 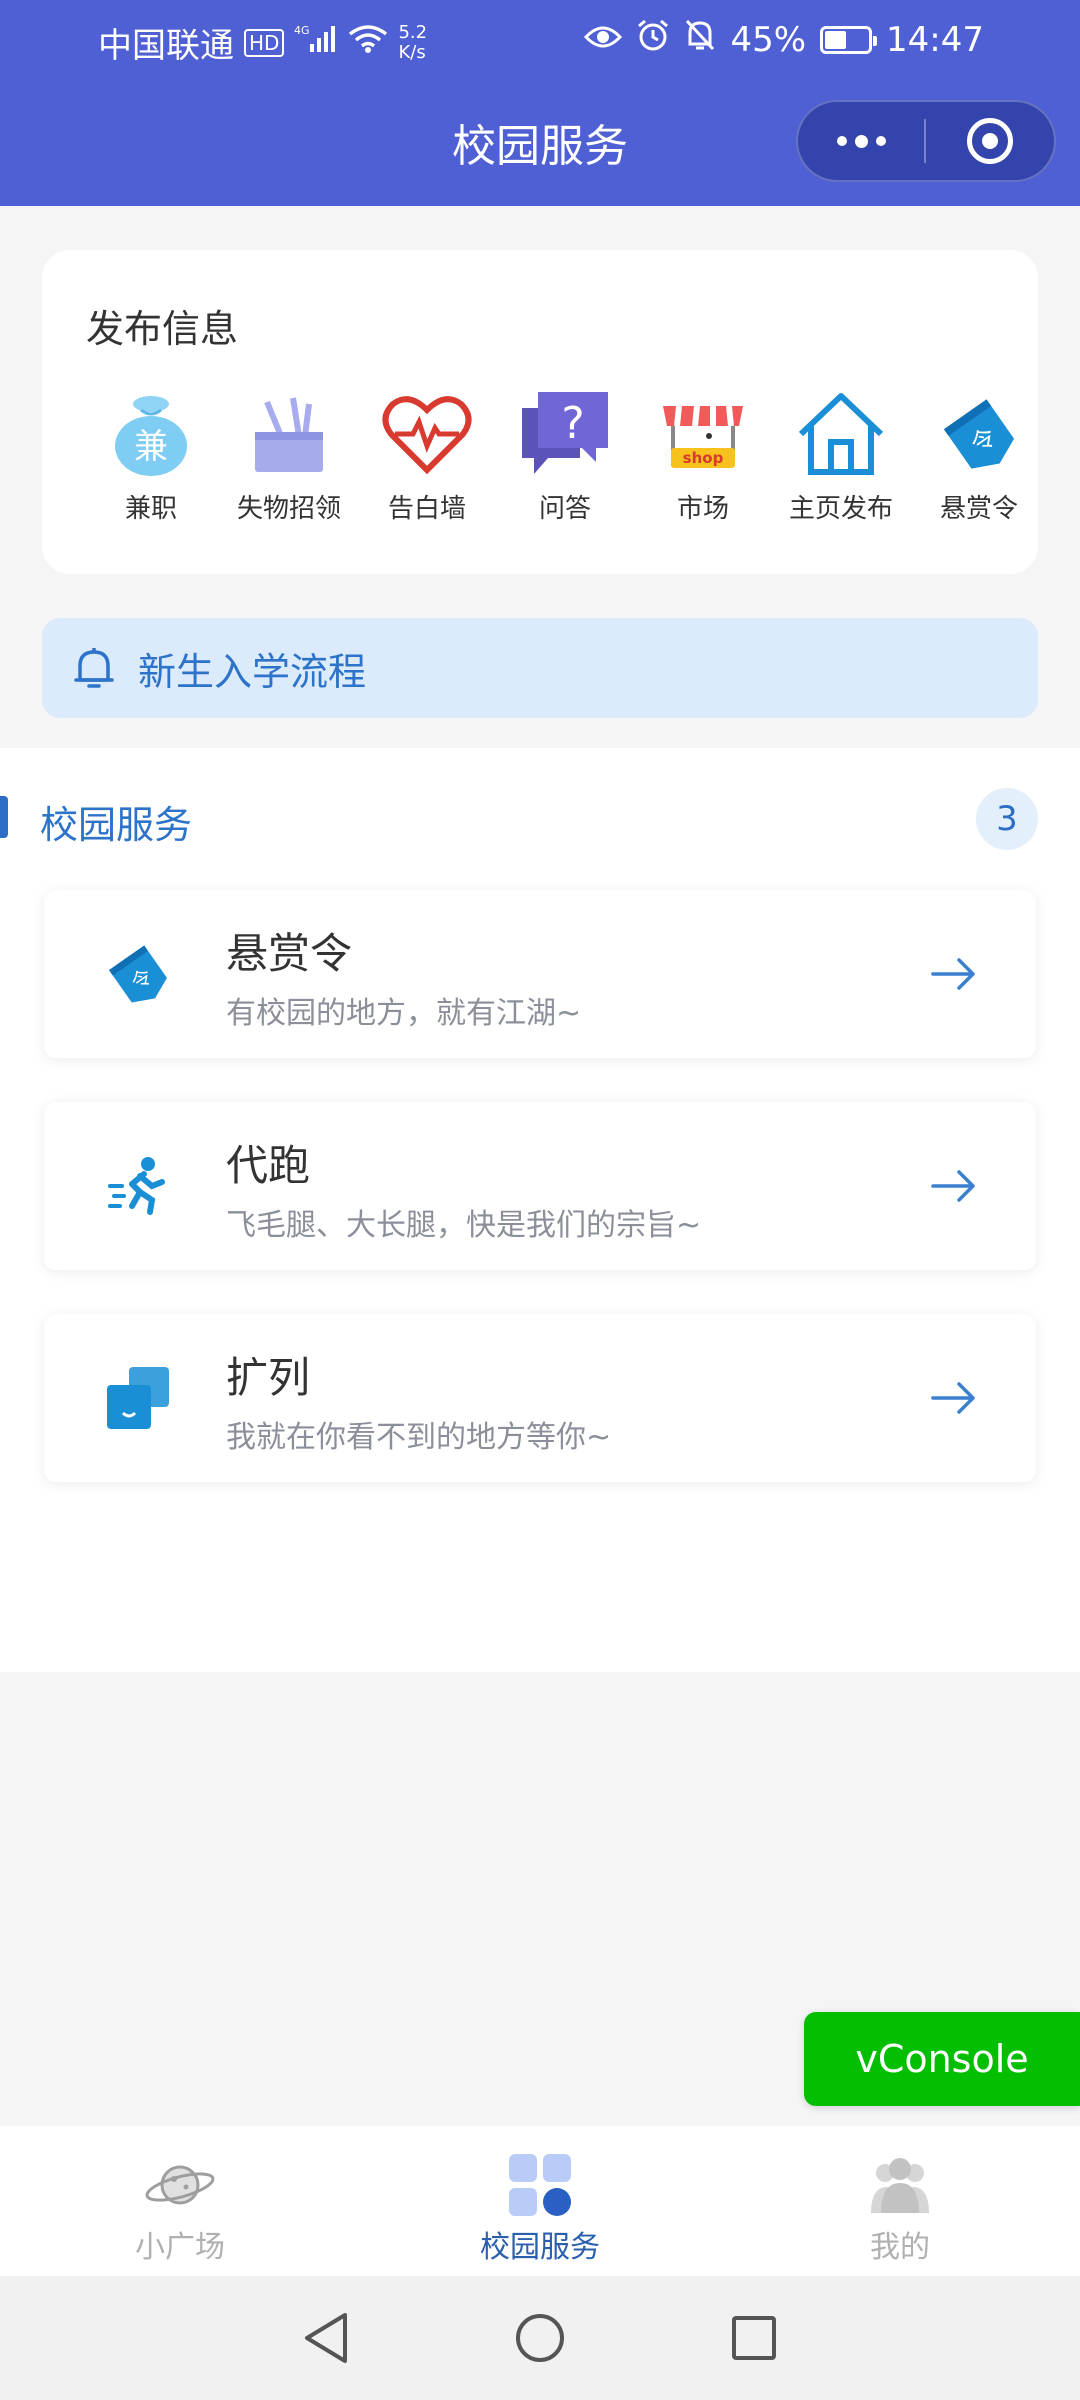 I want to click on publish-item-lost-found: 失物招领, so click(x=289, y=456).